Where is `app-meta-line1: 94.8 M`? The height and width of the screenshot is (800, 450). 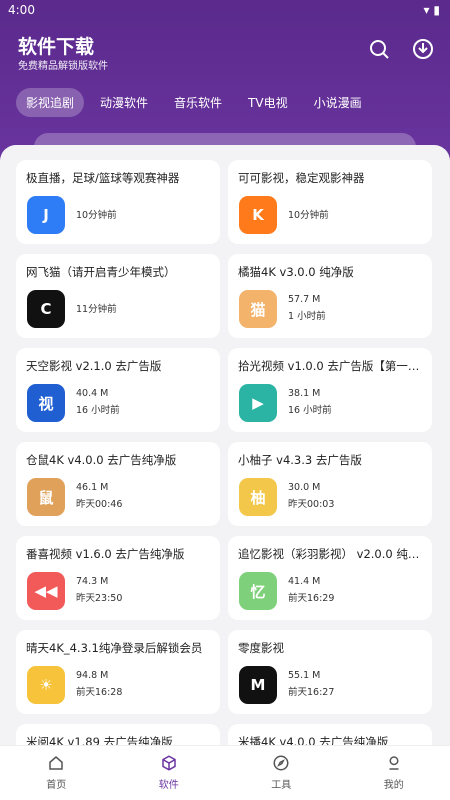
app-meta-line1: 94.8 M is located at coordinates (92, 675).